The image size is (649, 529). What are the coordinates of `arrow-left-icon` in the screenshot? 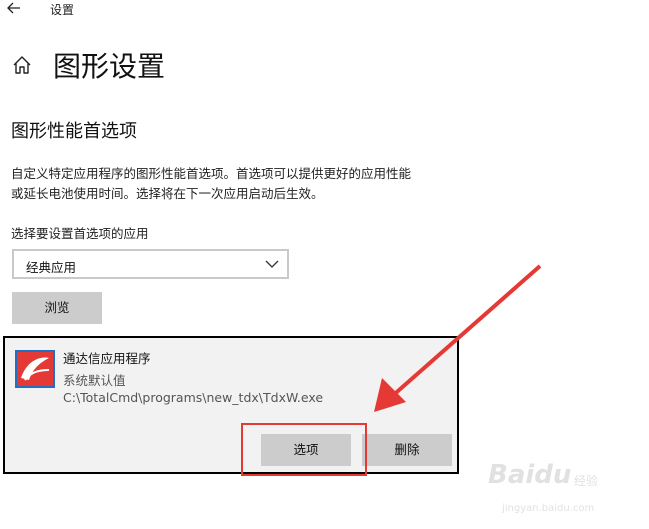 It's located at (13, 8).